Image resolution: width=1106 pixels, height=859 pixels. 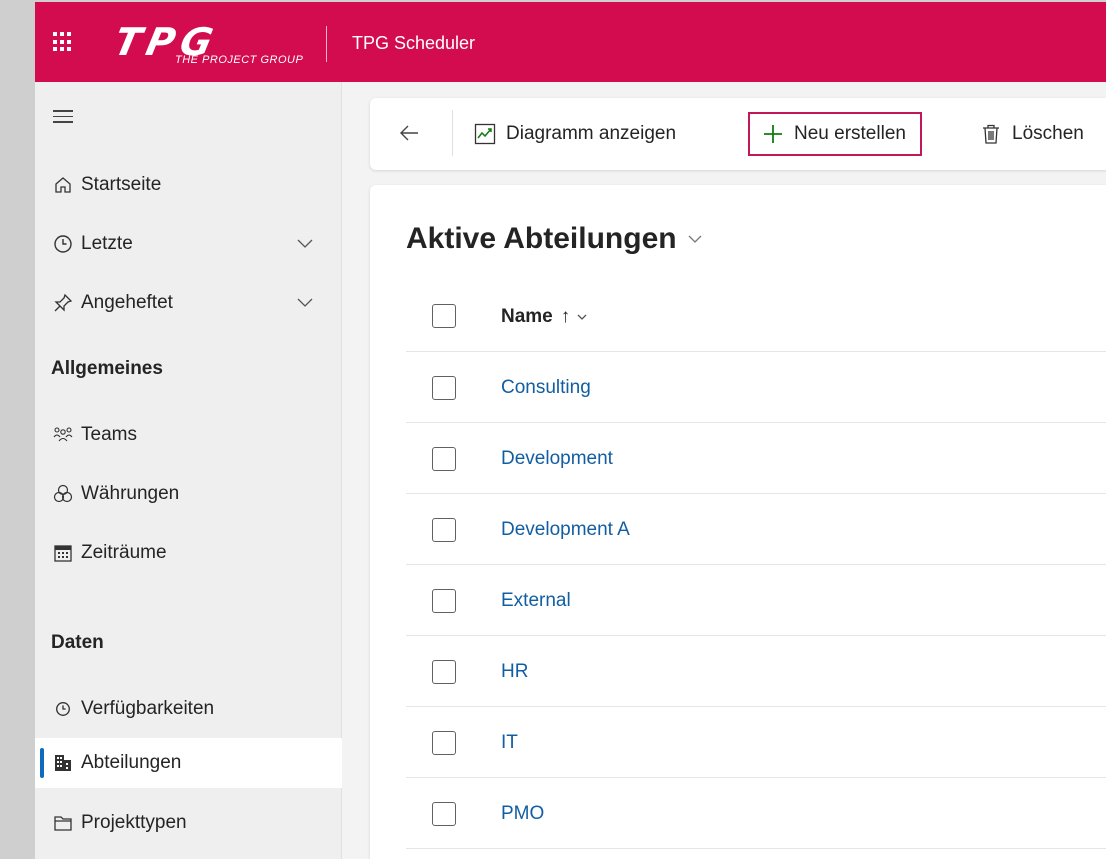 What do you see at coordinates (409, 133) in the screenshot?
I see `back-arrow-icon` at bounding box center [409, 133].